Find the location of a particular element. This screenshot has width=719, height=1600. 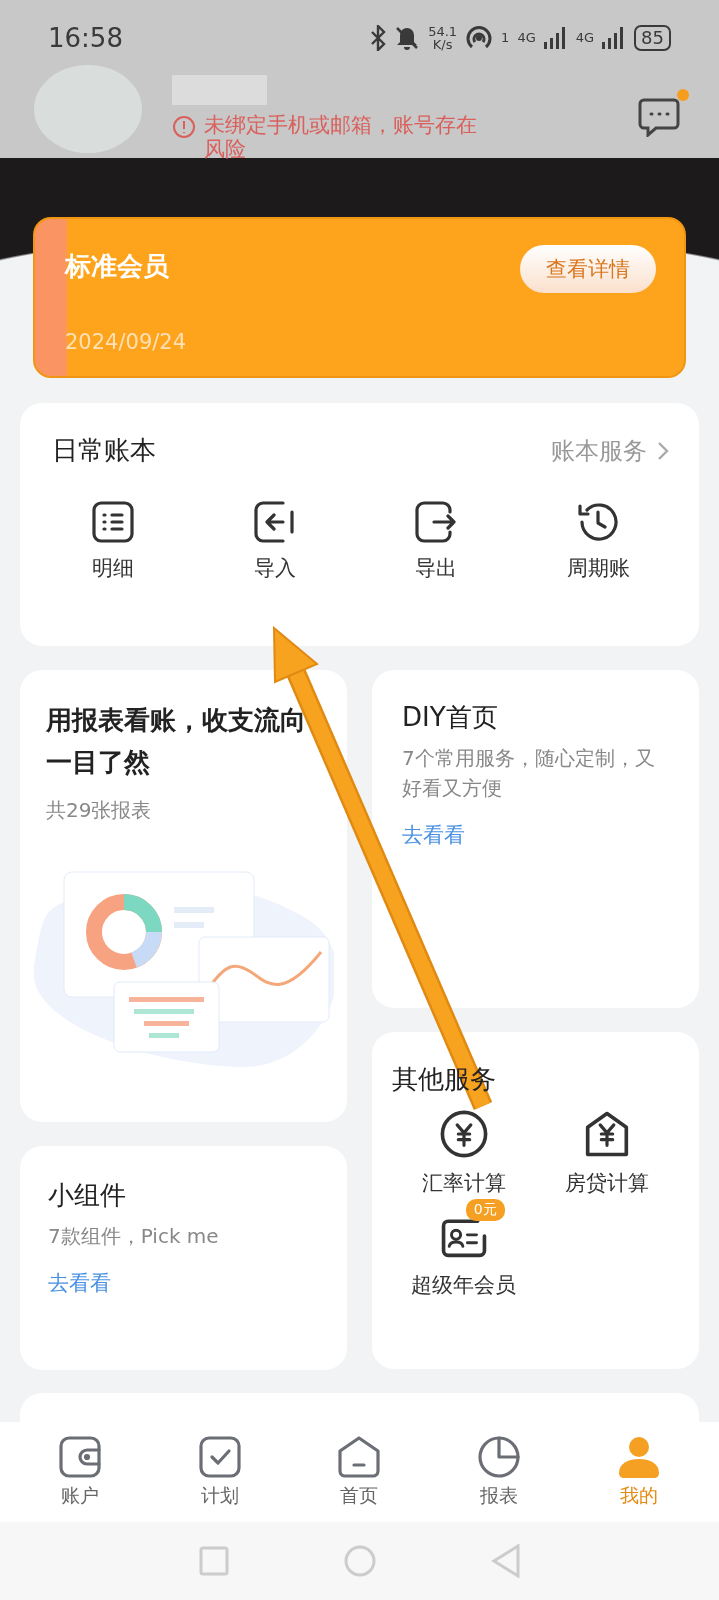

clock-icon is located at coordinates (598, 522).